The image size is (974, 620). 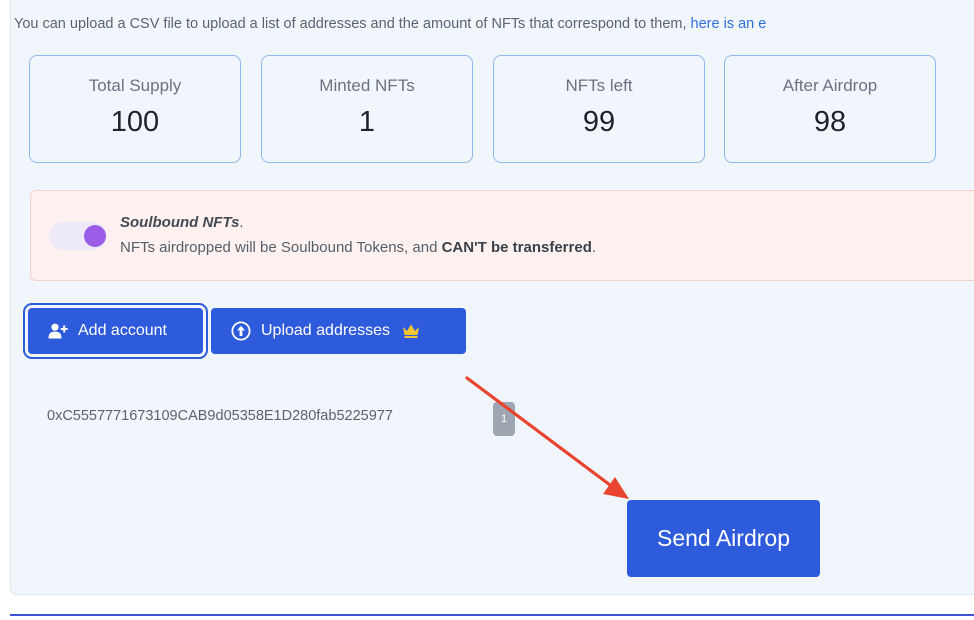 I want to click on stat-total-supply: Total Supply 100, so click(x=135, y=109).